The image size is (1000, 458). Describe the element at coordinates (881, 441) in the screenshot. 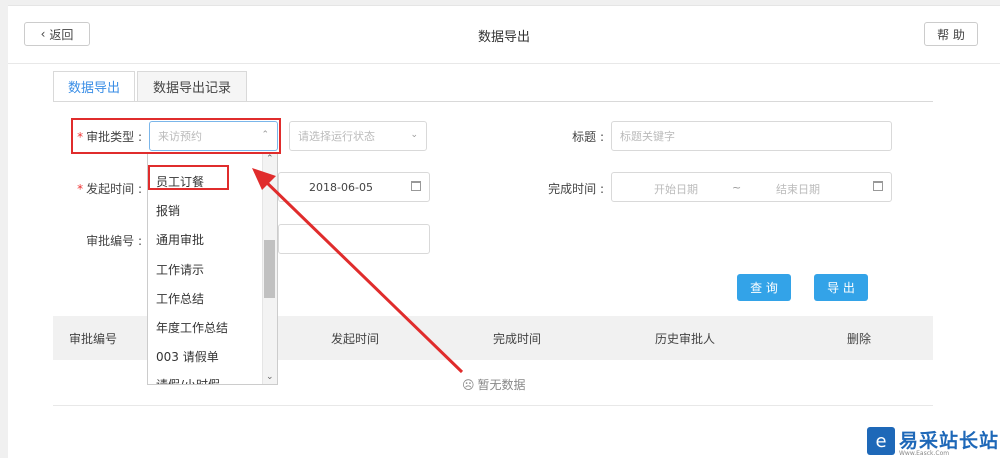

I see `logo-icon: e` at that location.